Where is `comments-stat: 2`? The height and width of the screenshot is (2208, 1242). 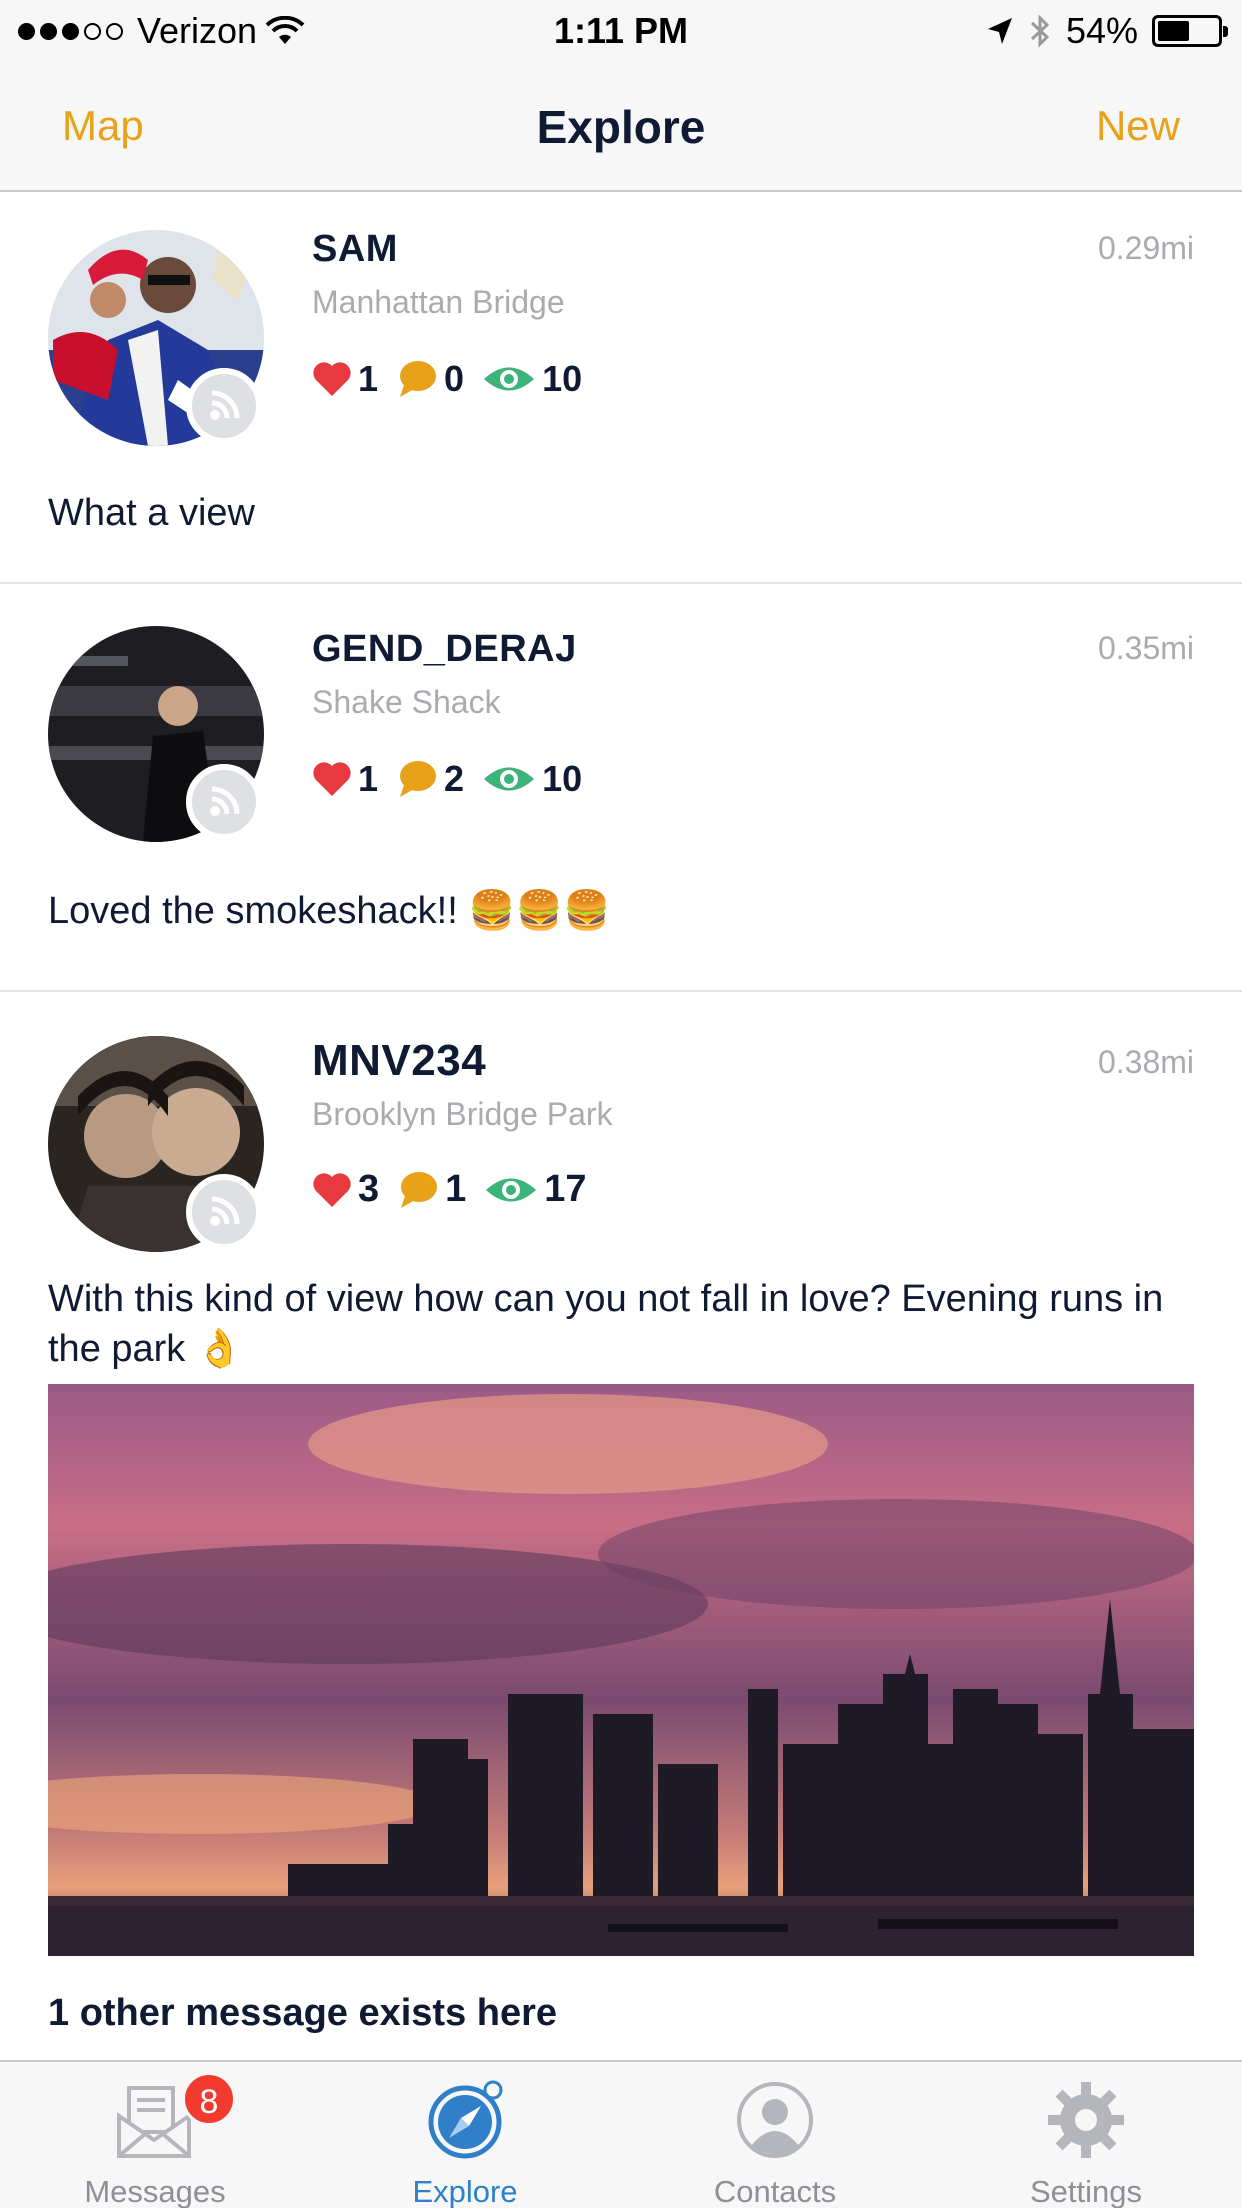
comments-stat: 2 is located at coordinates (430, 779).